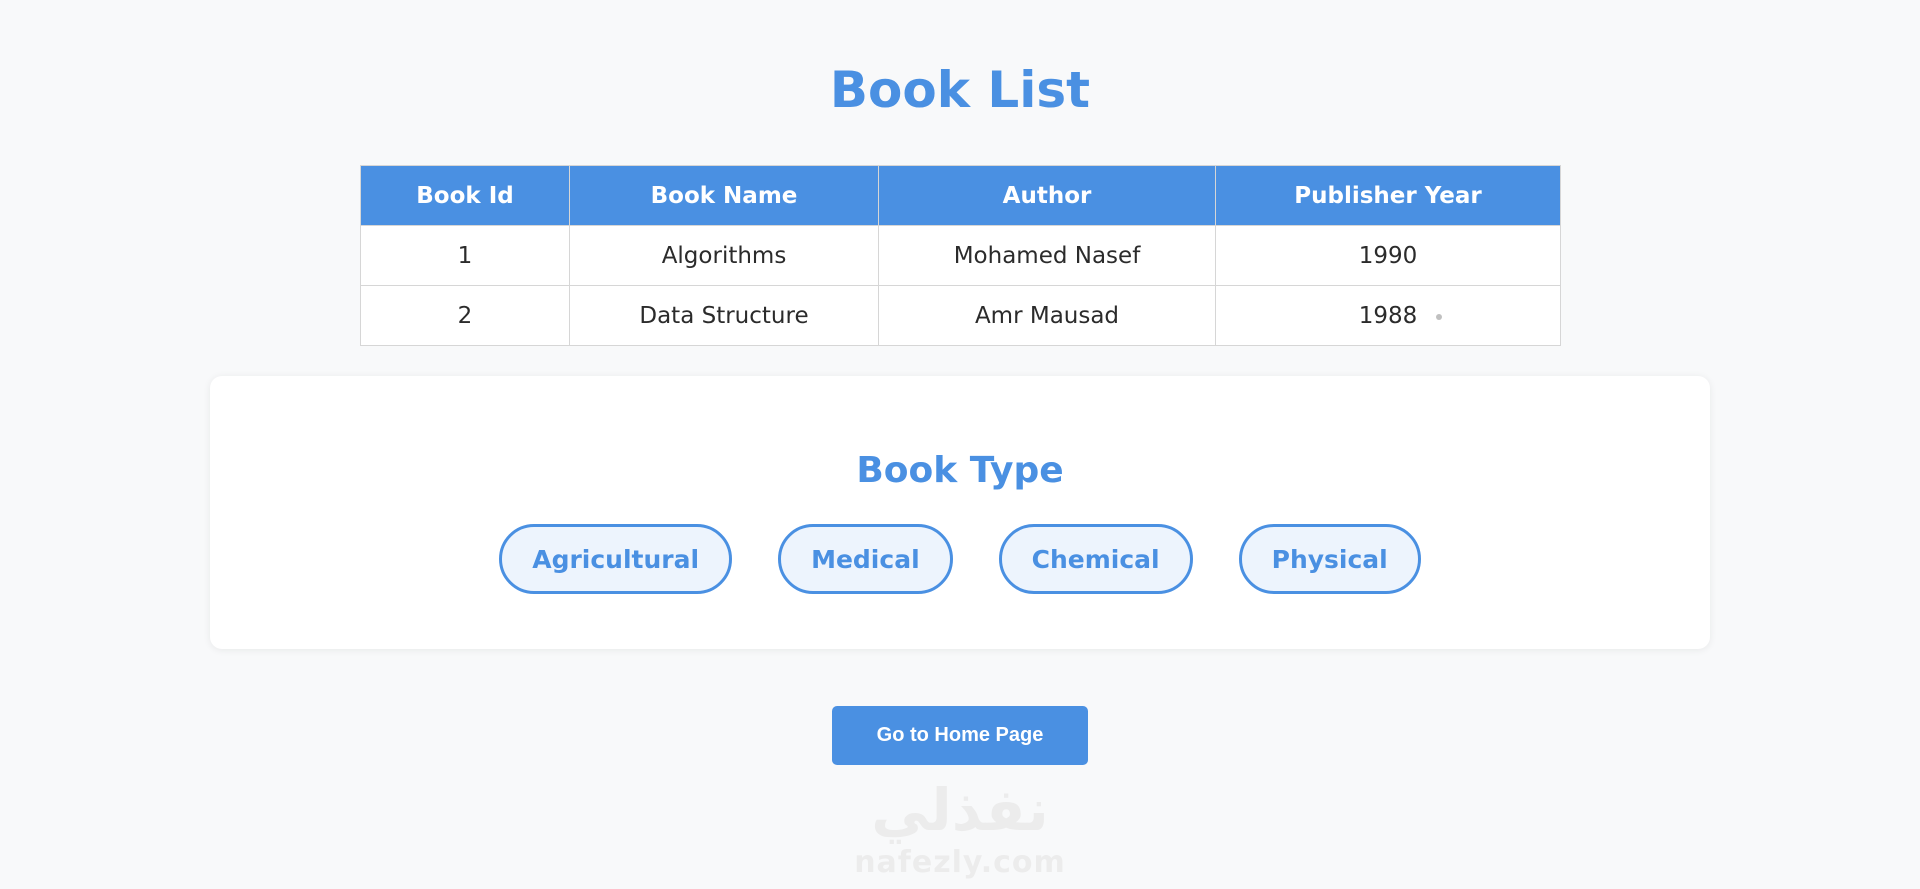  I want to click on watermark-arabic-text: نفذلي, so click(960, 810).